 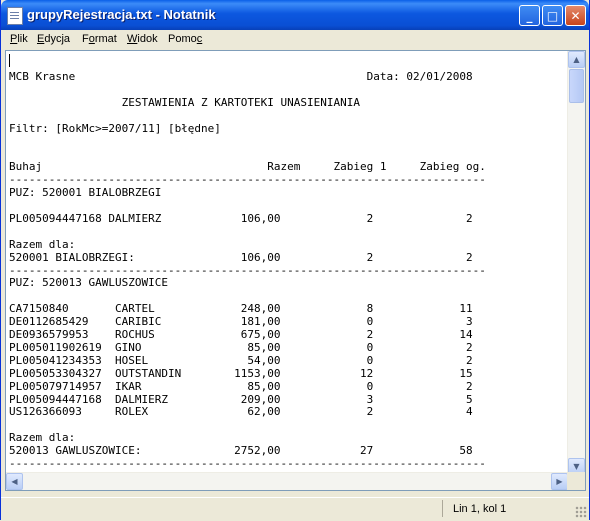 I want to click on horizontal-scrollbar: ◀ ▶, so click(x=287, y=481).